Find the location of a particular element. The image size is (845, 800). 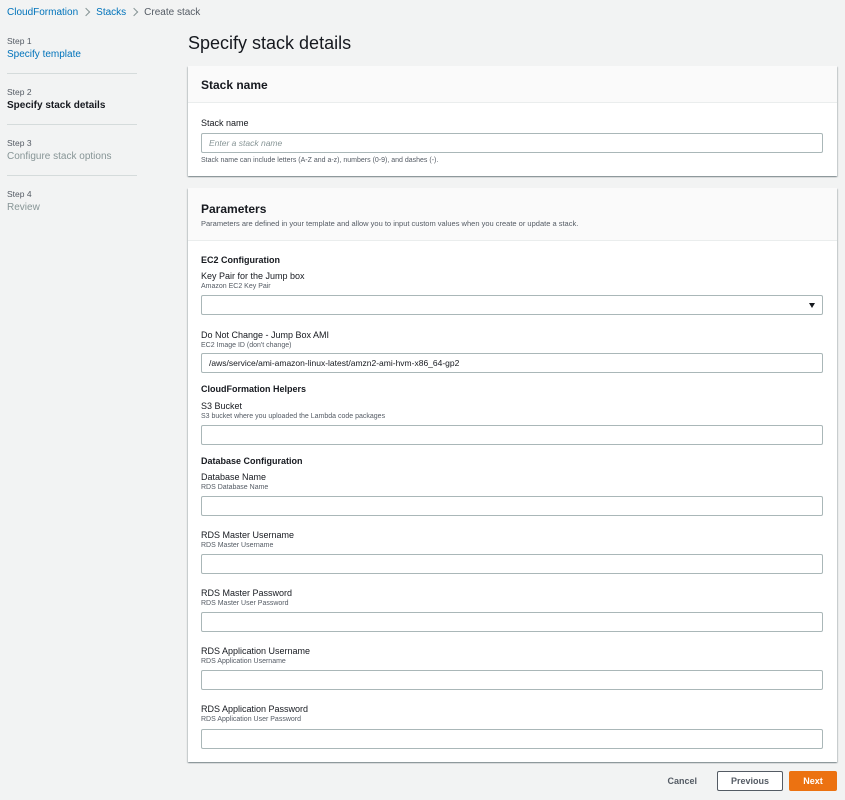

stack-name-input: Enter a stack name is located at coordinates (512, 143).